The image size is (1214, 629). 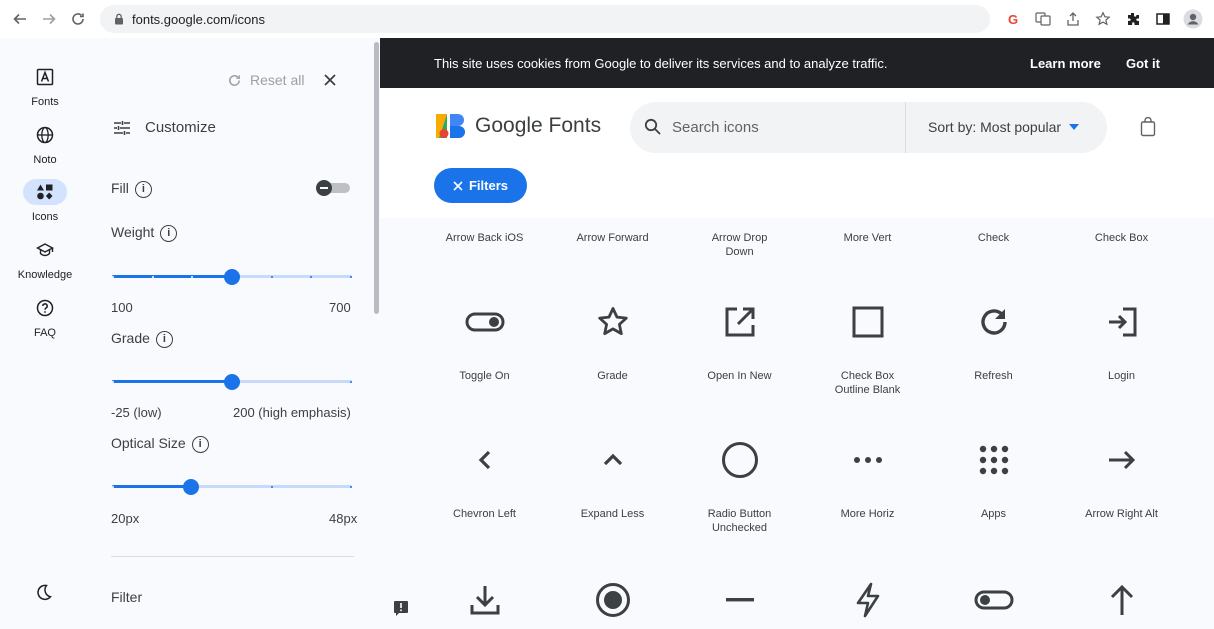 What do you see at coordinates (232, 556) in the screenshot?
I see `panel-divider` at bounding box center [232, 556].